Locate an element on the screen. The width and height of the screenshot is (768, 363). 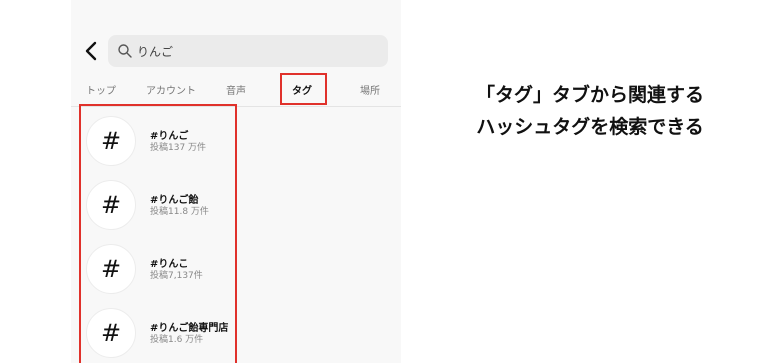
tab-places: 場所 is located at coordinates (370, 89).